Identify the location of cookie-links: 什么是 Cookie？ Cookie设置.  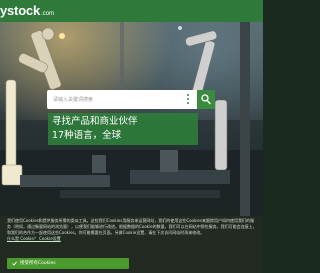
(34, 238).